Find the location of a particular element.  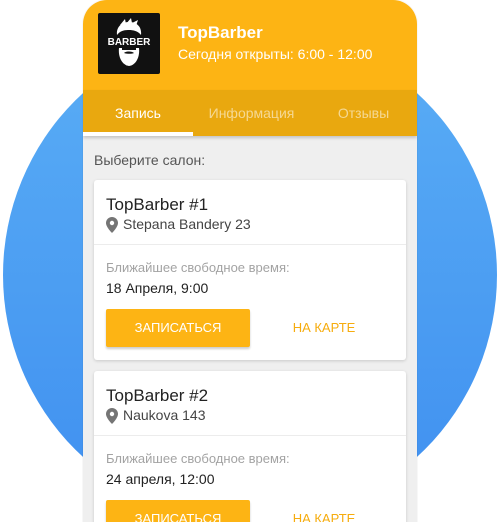

logo-text: BARBER is located at coordinates (130, 42).